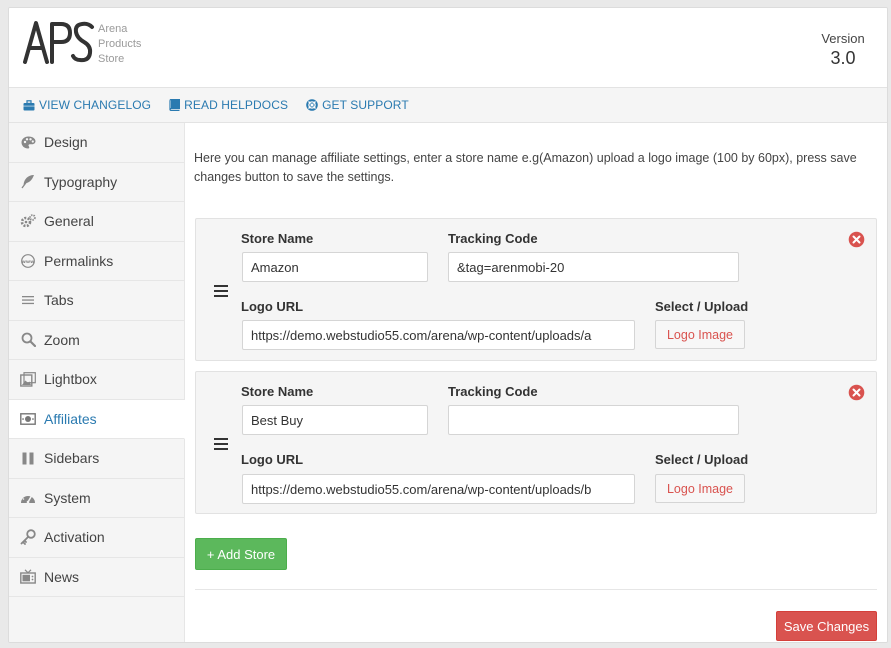 The image size is (891, 648). Describe the element at coordinates (175, 105) in the screenshot. I see `book-icon` at that location.